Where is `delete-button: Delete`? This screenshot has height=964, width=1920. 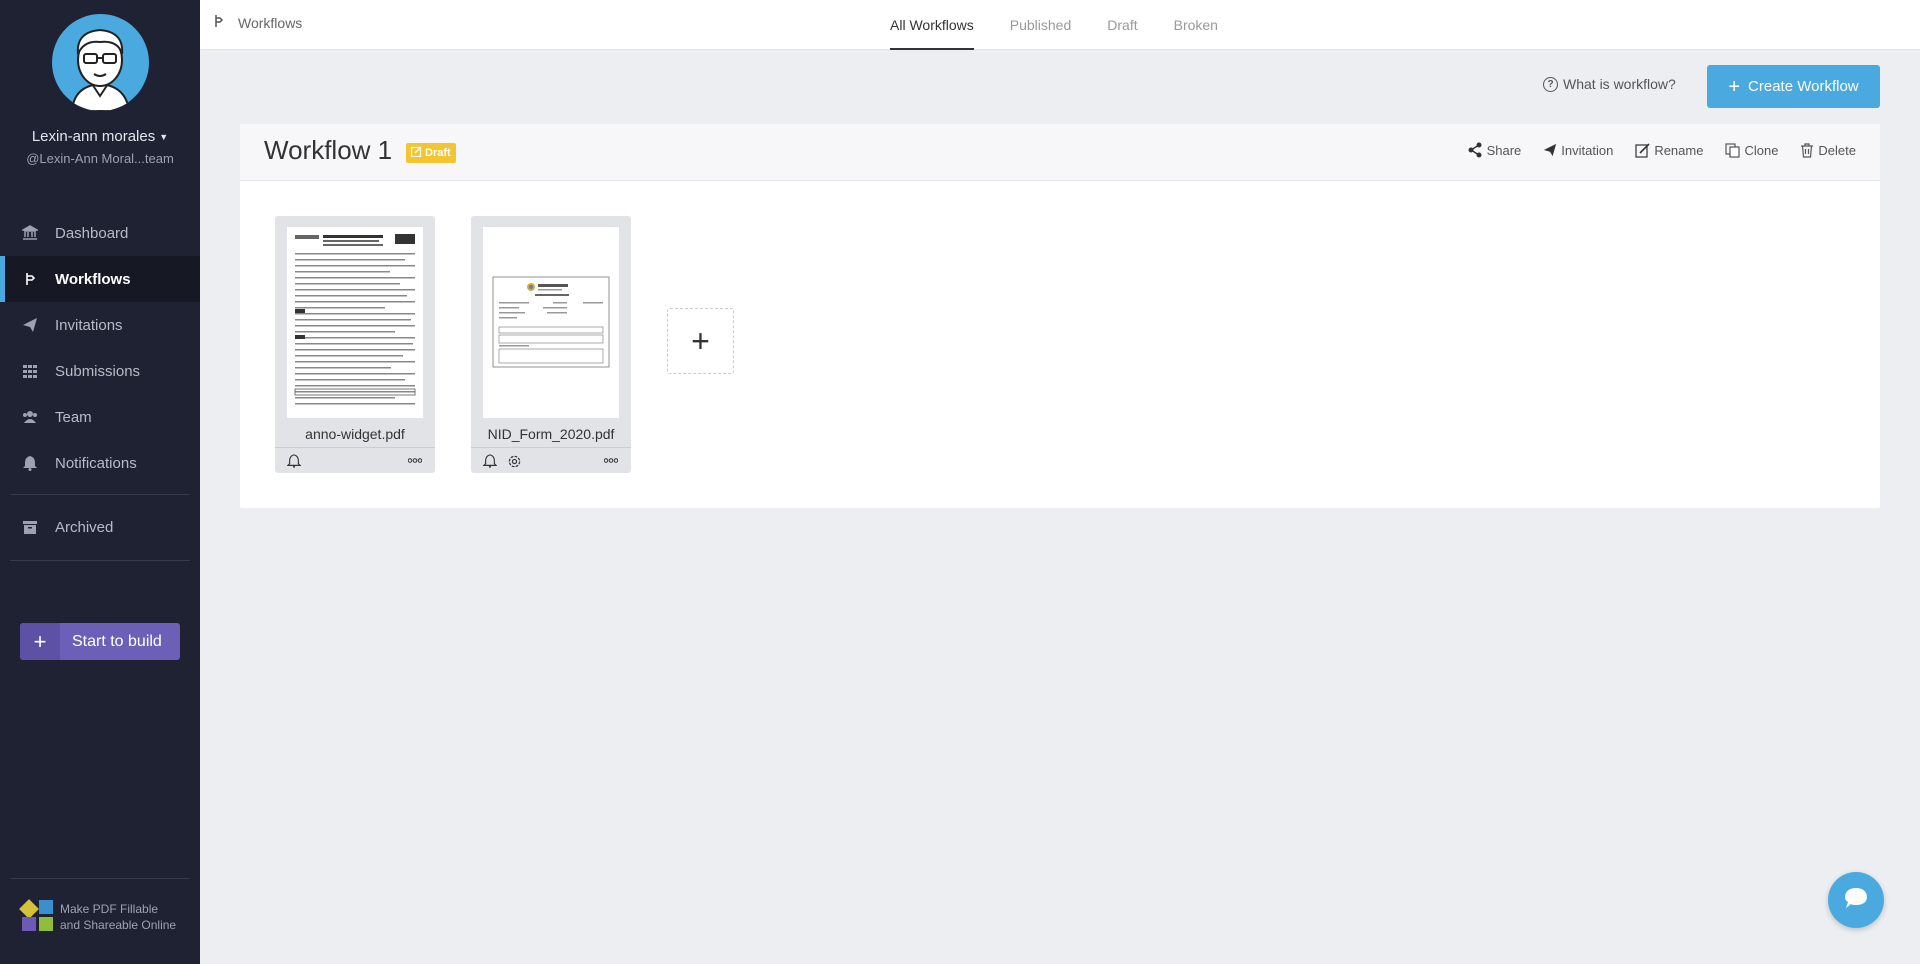 delete-button: Delete is located at coordinates (1828, 150).